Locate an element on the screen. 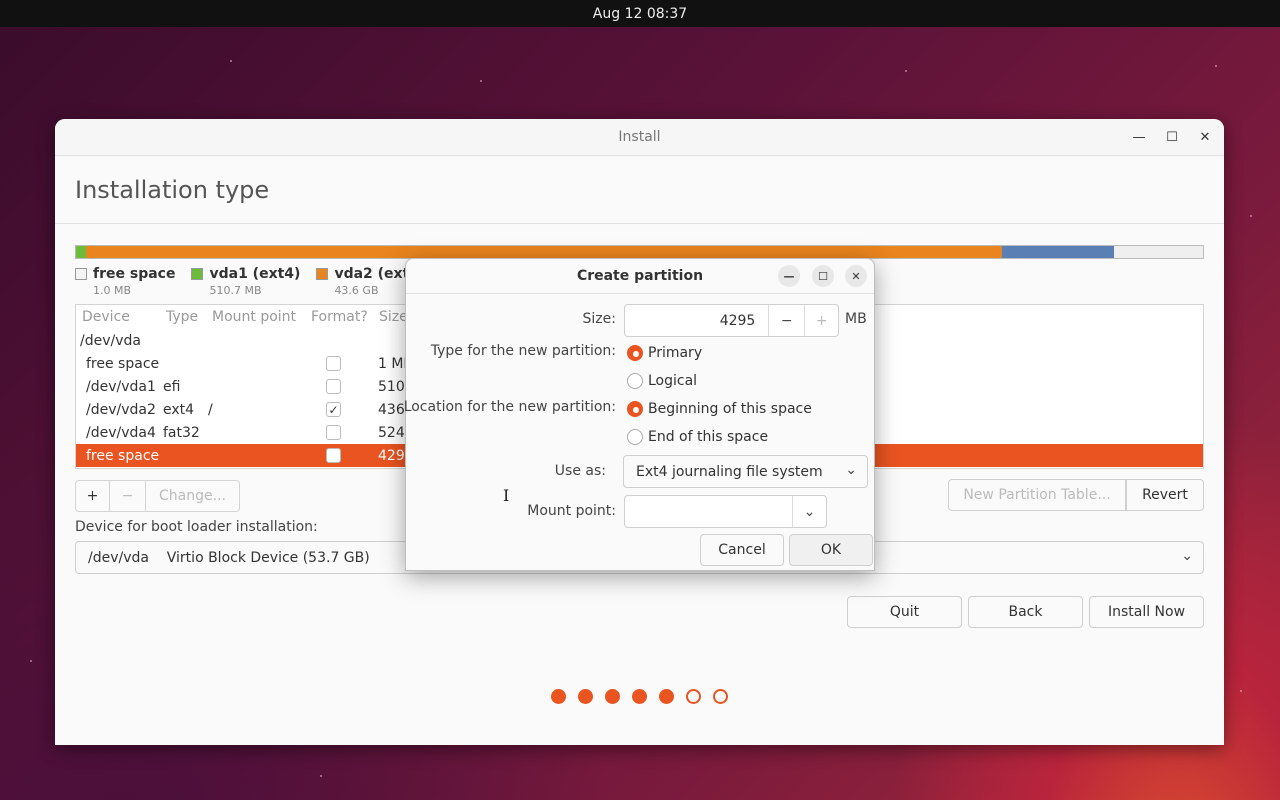 The image size is (1280, 800). clock: Aug 12 08:37 is located at coordinates (640, 14).